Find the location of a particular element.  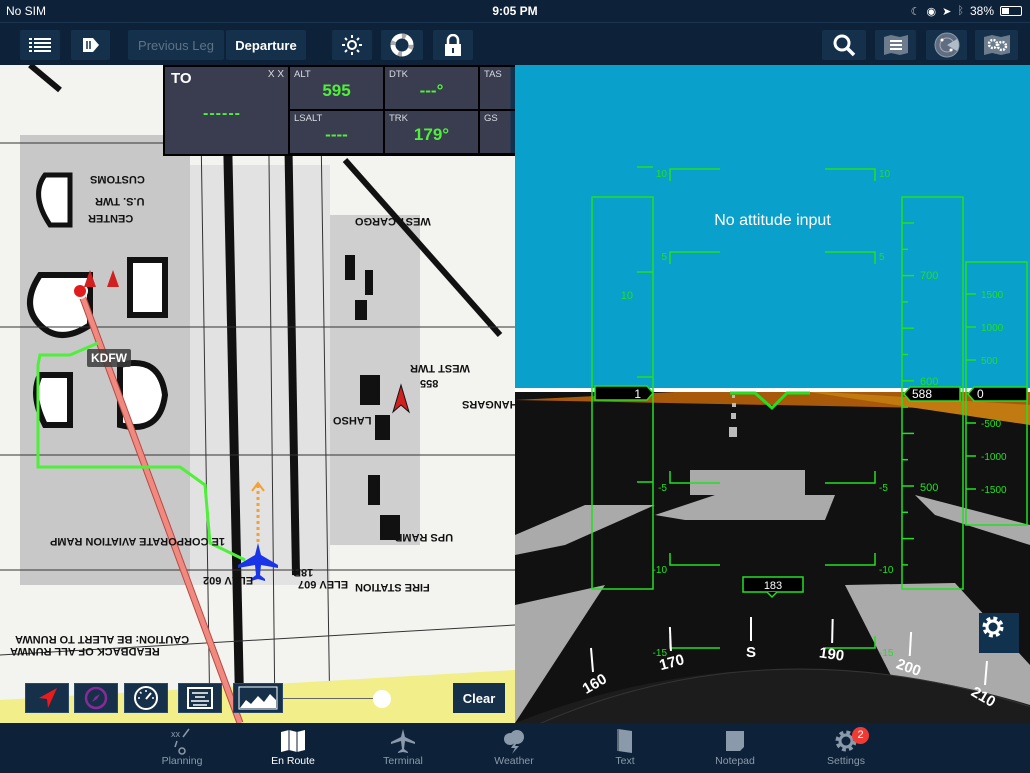

profile-view-button is located at coordinates (258, 698).